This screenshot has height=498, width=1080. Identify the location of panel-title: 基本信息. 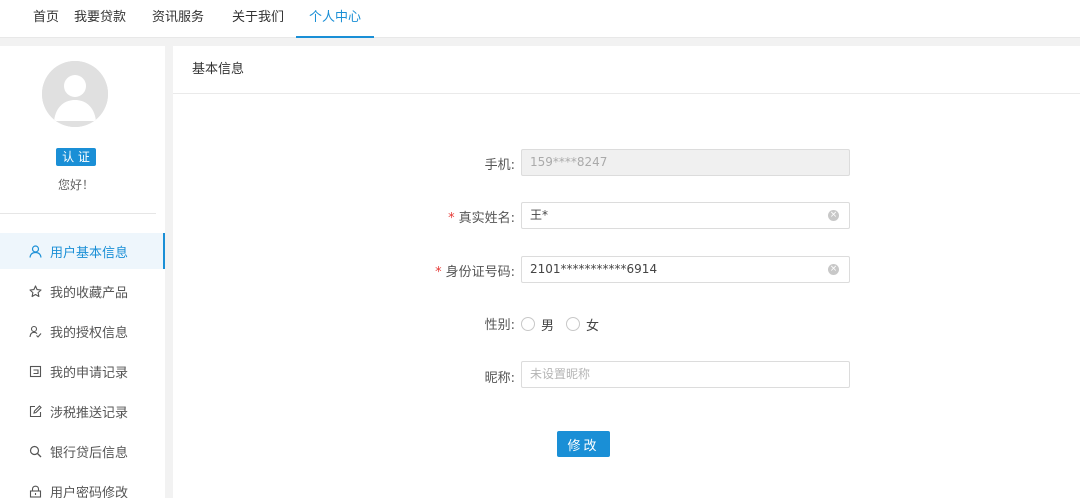
(626, 70).